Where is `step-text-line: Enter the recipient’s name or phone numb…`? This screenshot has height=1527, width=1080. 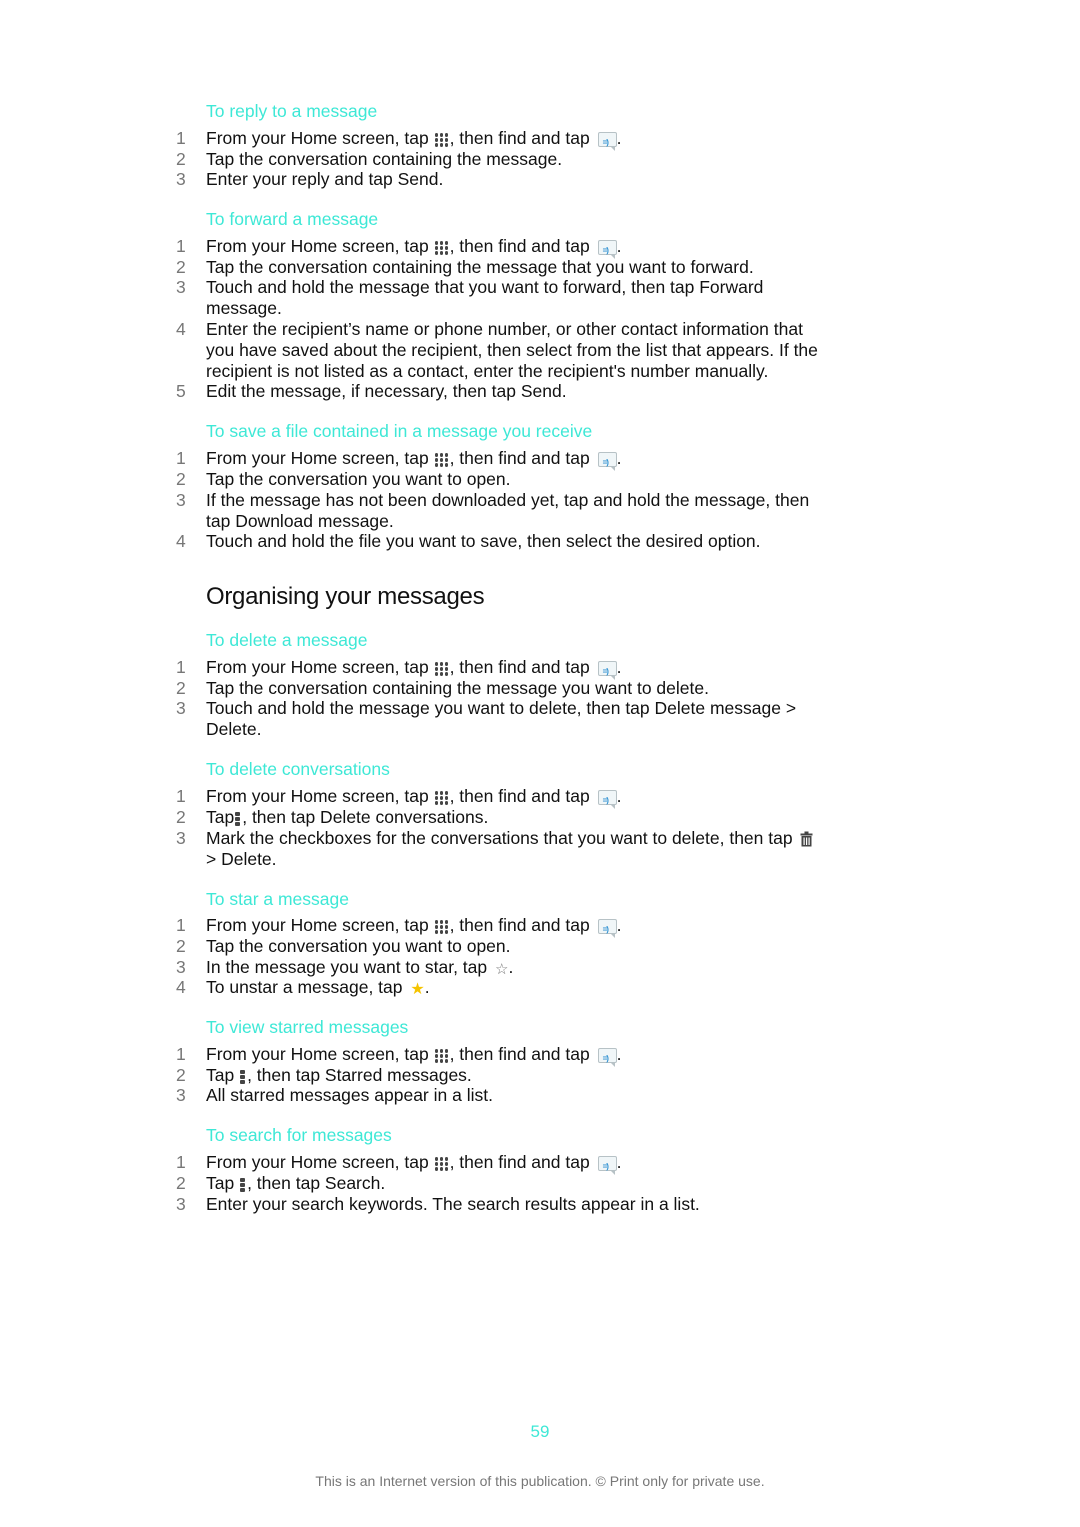
step-text-line: Enter the recipient’s name or phone numb… is located at coordinates (531, 329).